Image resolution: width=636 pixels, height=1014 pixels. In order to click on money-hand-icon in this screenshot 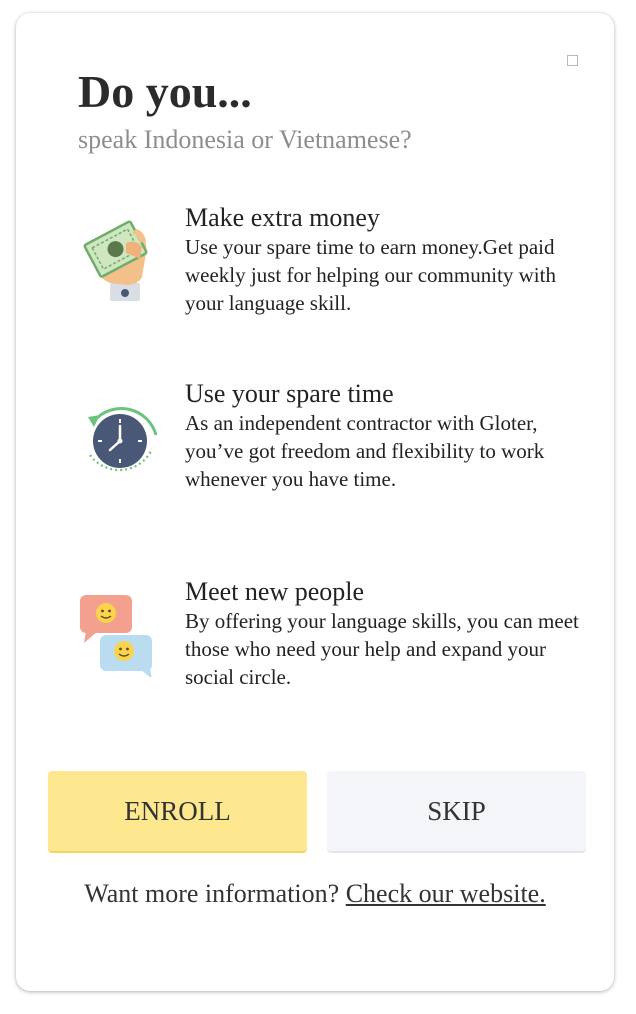, I will do `click(118, 258)`.